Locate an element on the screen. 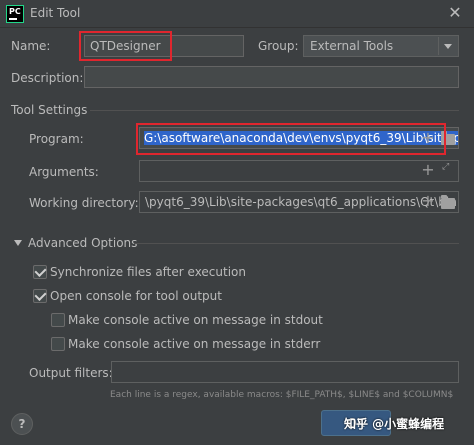 The height and width of the screenshot is (445, 474). name-label: Name: is located at coordinates (31, 46).